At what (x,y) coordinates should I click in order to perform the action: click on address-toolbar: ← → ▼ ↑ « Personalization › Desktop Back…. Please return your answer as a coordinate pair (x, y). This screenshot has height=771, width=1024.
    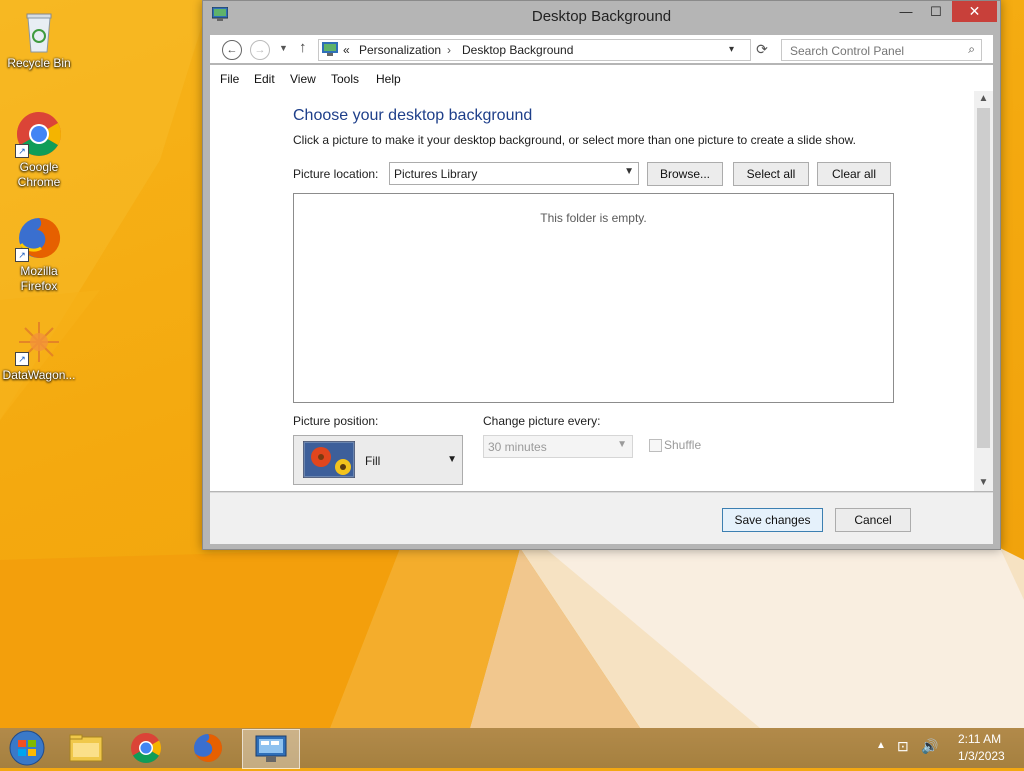
    Looking at the image, I should click on (601, 49).